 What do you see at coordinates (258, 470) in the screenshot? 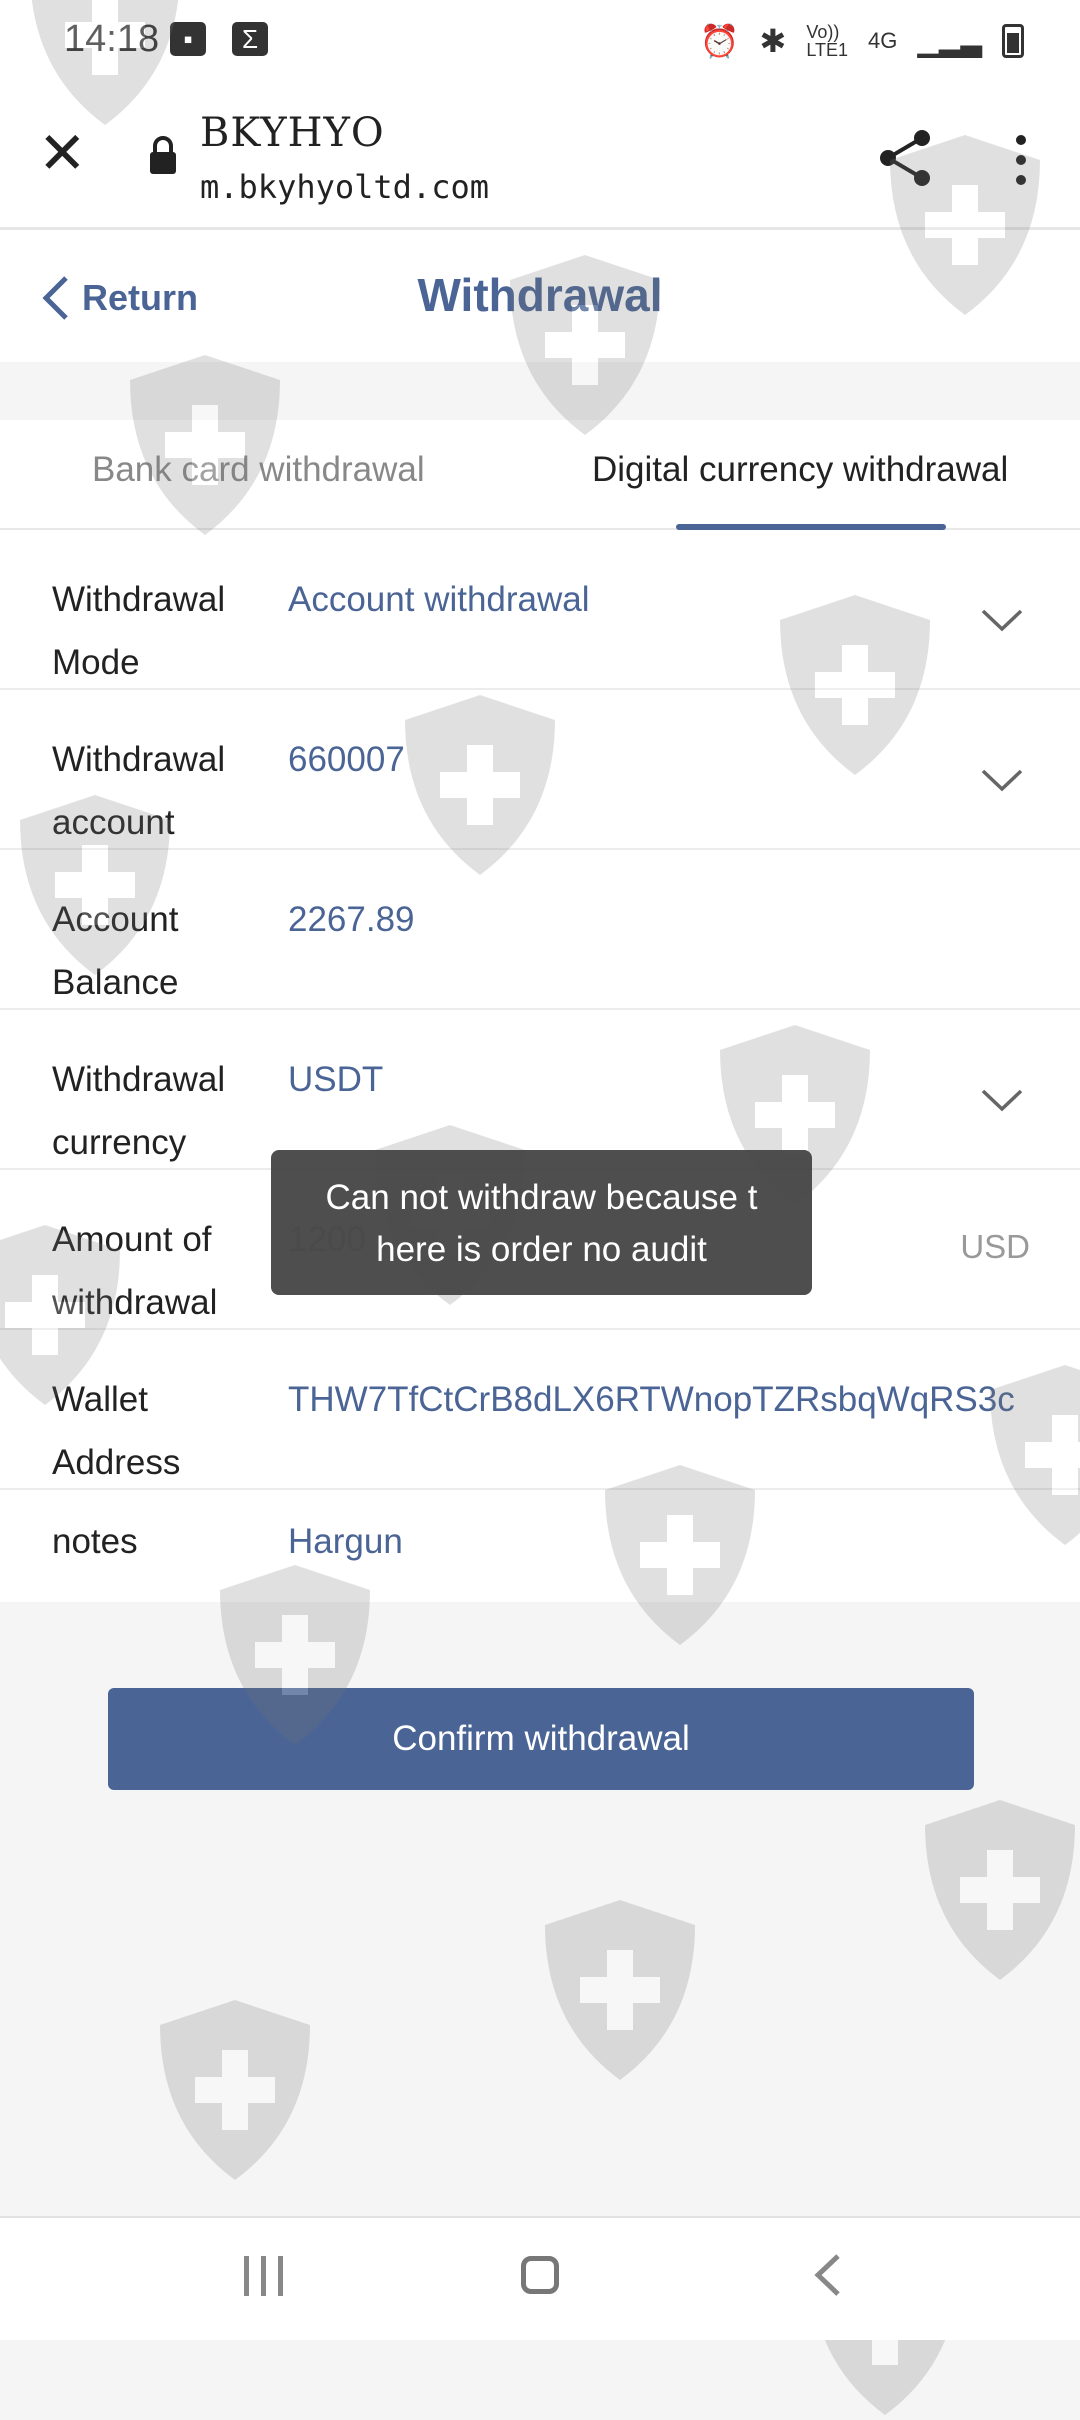
I see `tab-bank-card-withdrawal: Bank card withdrawal` at bounding box center [258, 470].